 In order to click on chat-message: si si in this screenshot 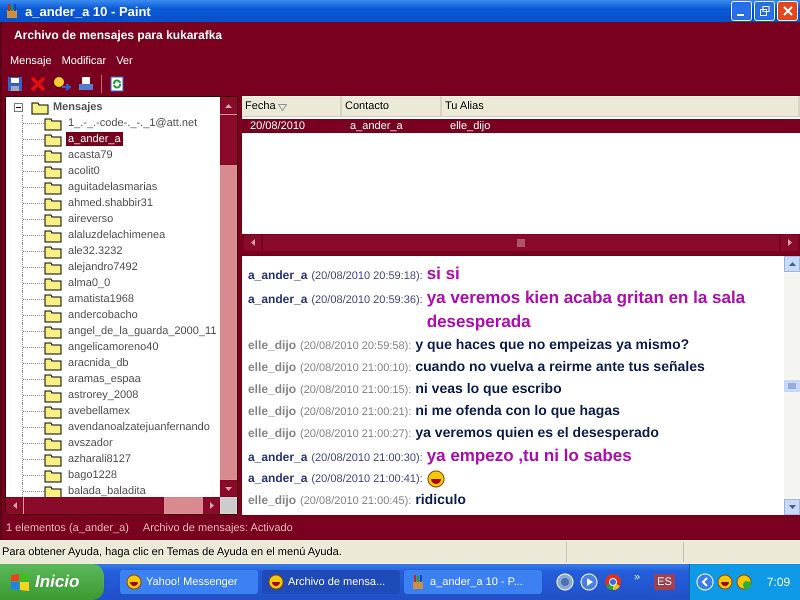, I will do `click(443, 274)`.